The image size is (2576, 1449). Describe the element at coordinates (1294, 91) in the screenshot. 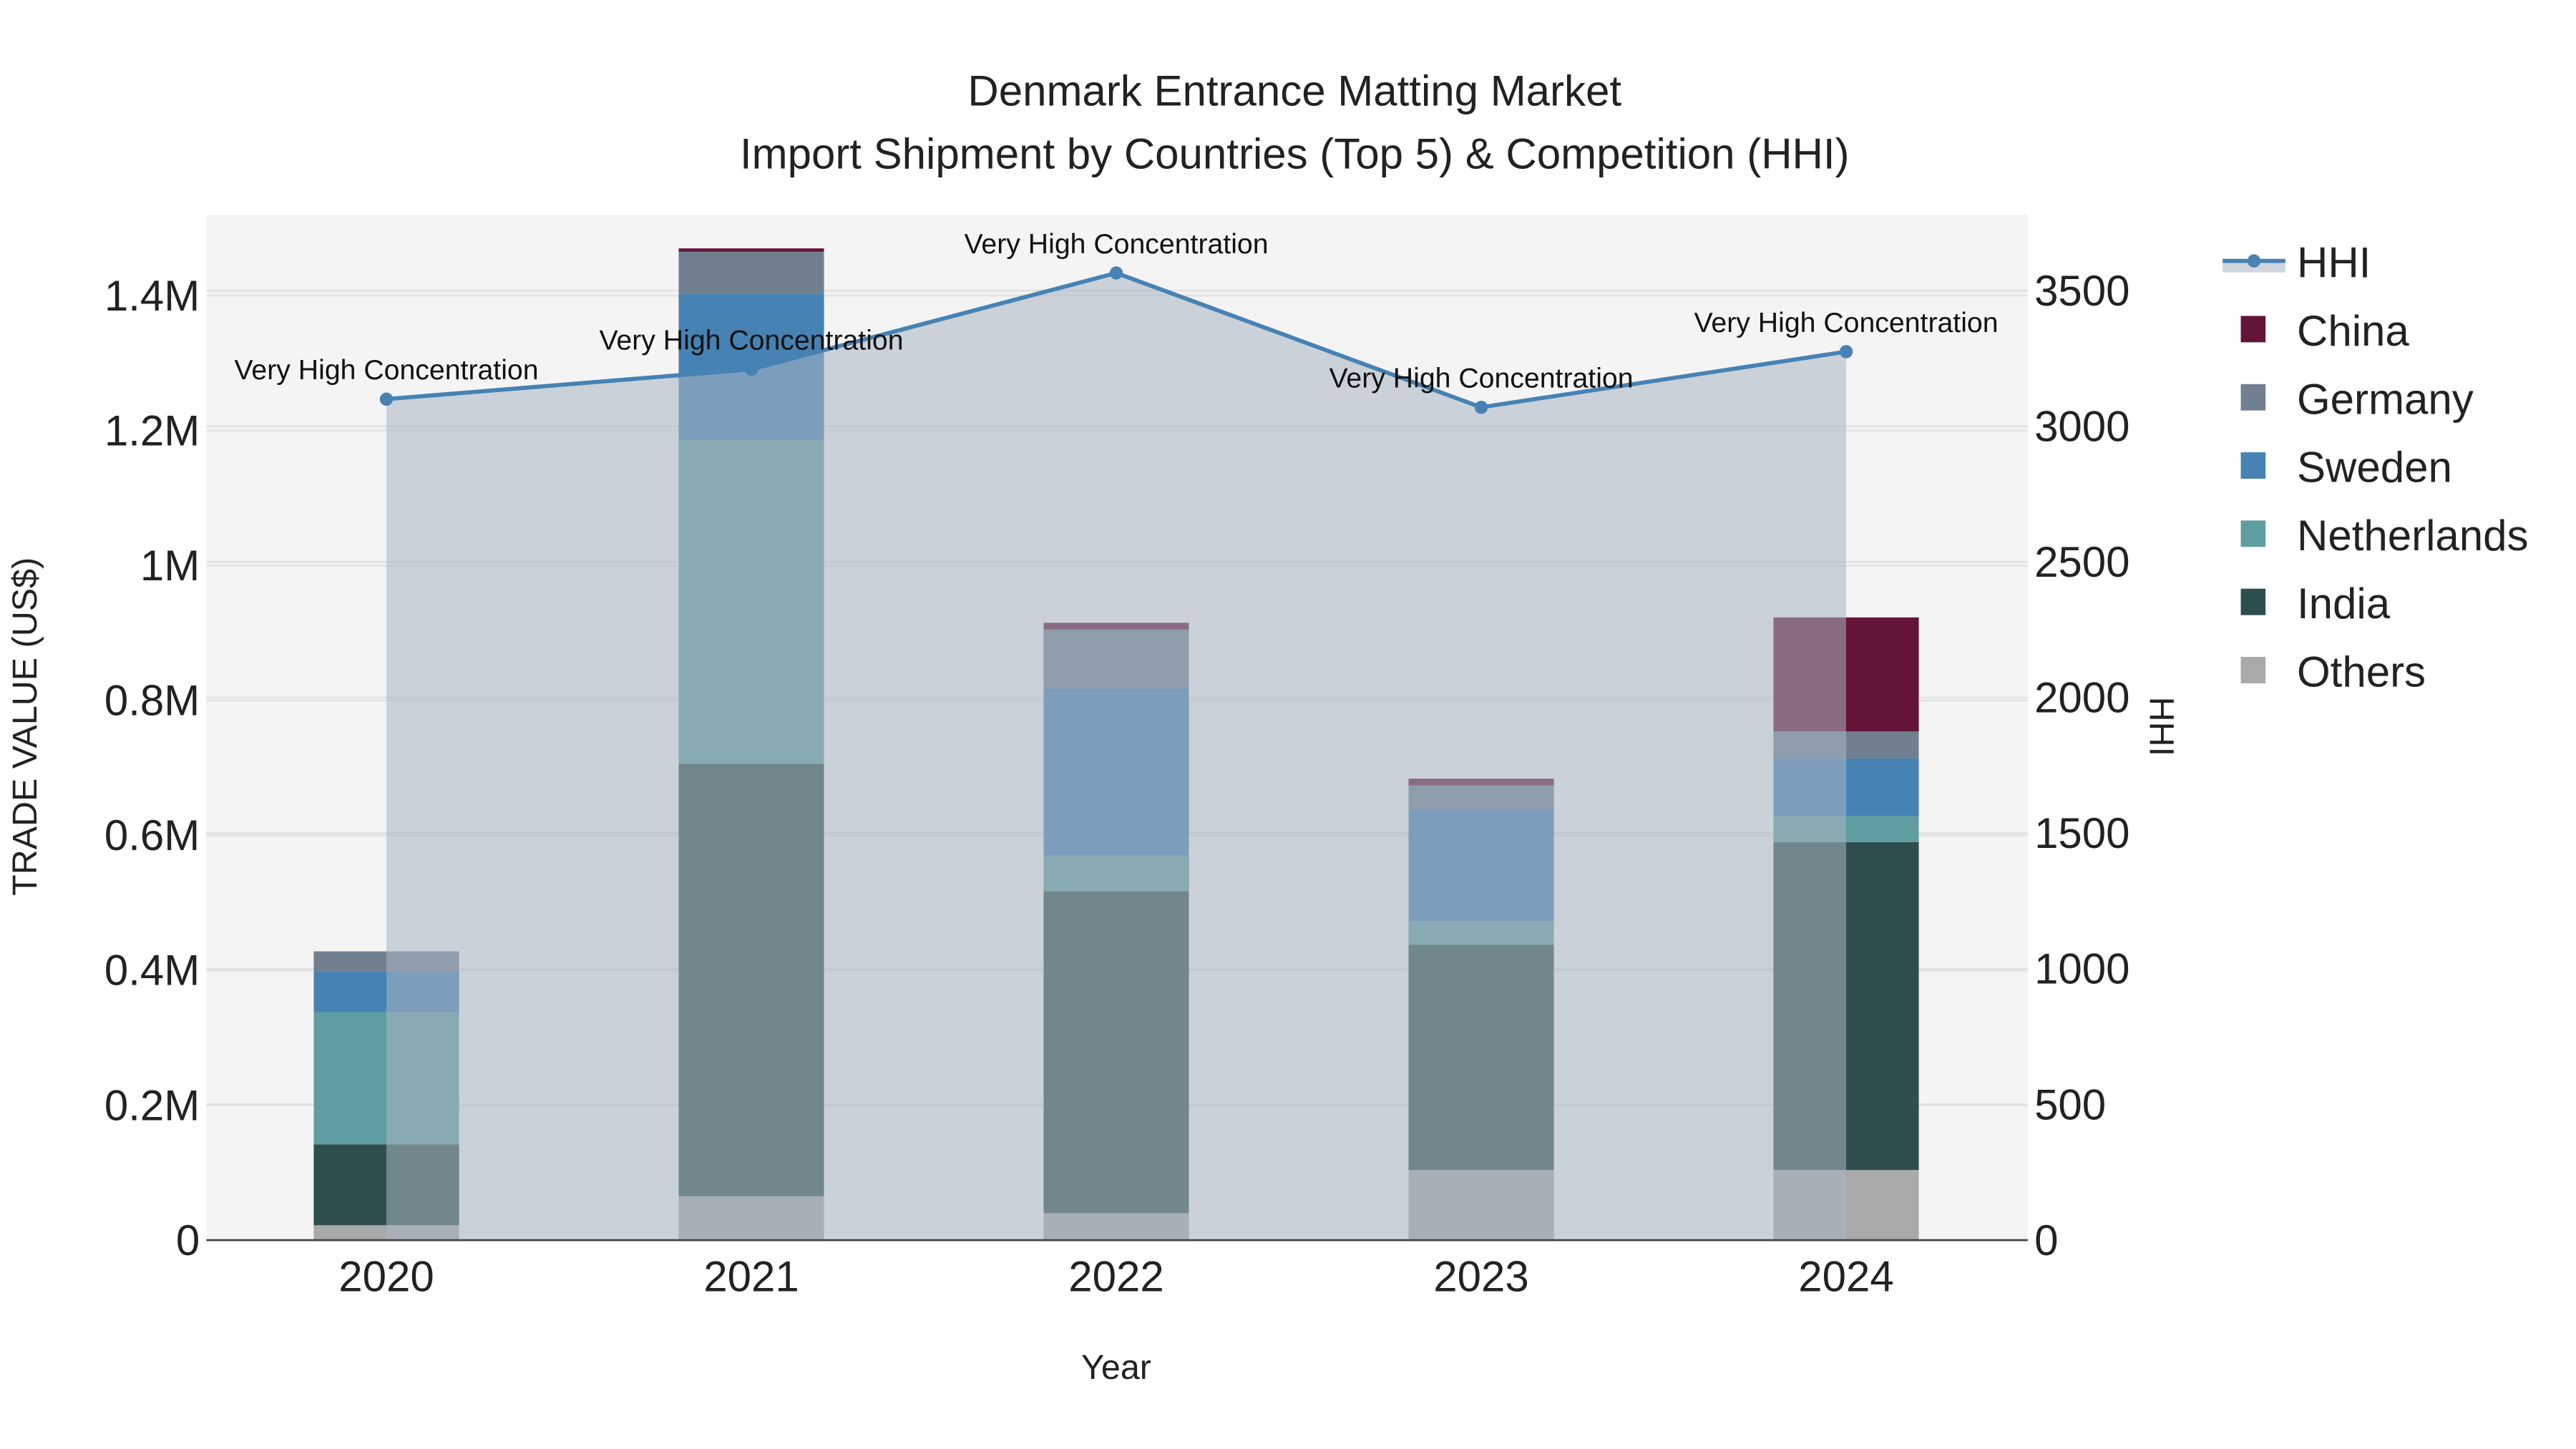

I see `chart-title: Denmark Entrance Matting Market` at that location.